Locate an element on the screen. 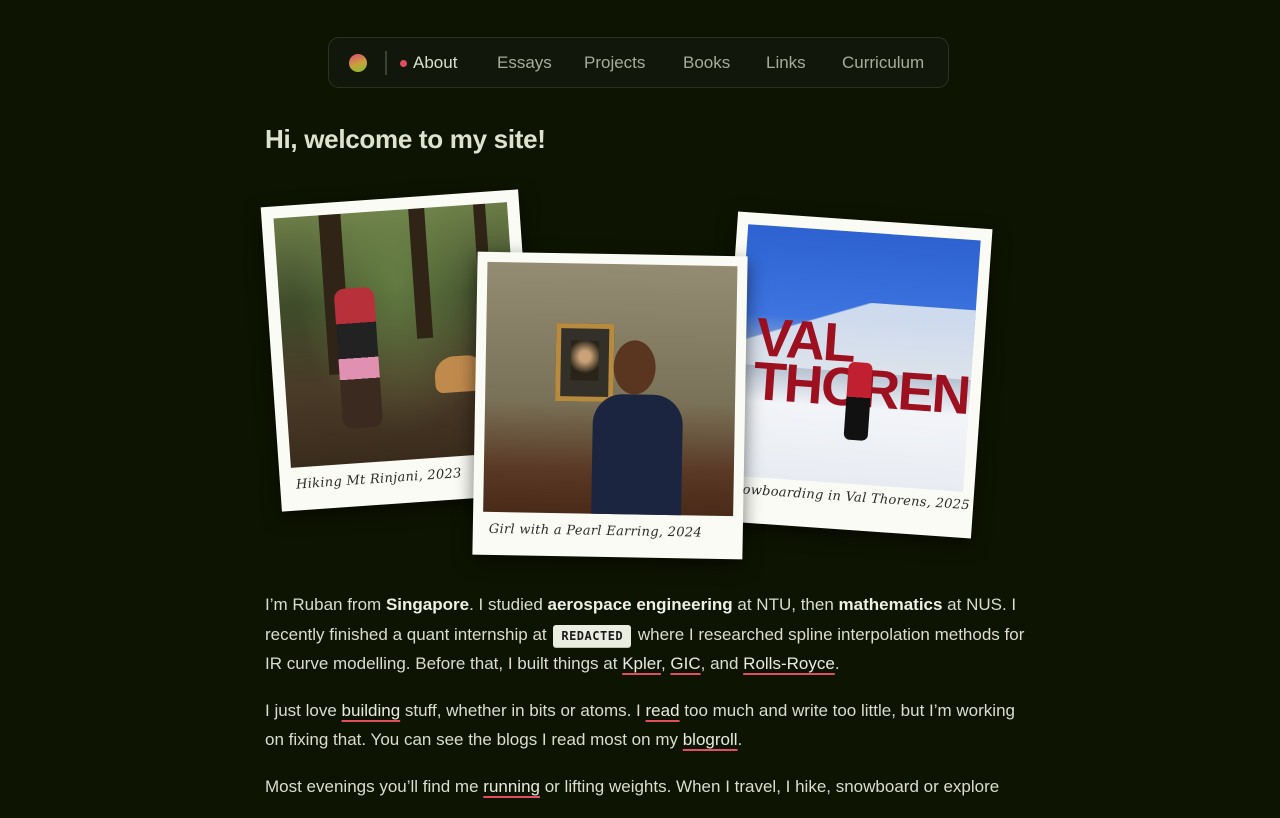  polaroid-museum: Girl with a Pearl Earring, 2024 is located at coordinates (610, 405).